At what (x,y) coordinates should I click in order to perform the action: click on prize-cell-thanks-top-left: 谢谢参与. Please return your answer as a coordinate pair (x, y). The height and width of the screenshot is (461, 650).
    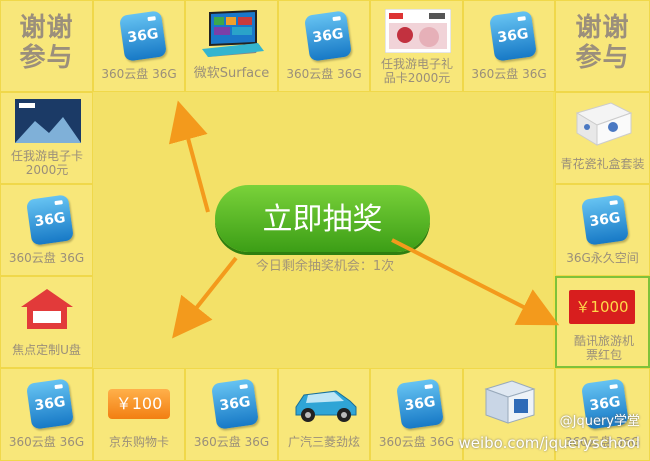
    Looking at the image, I should click on (46, 46).